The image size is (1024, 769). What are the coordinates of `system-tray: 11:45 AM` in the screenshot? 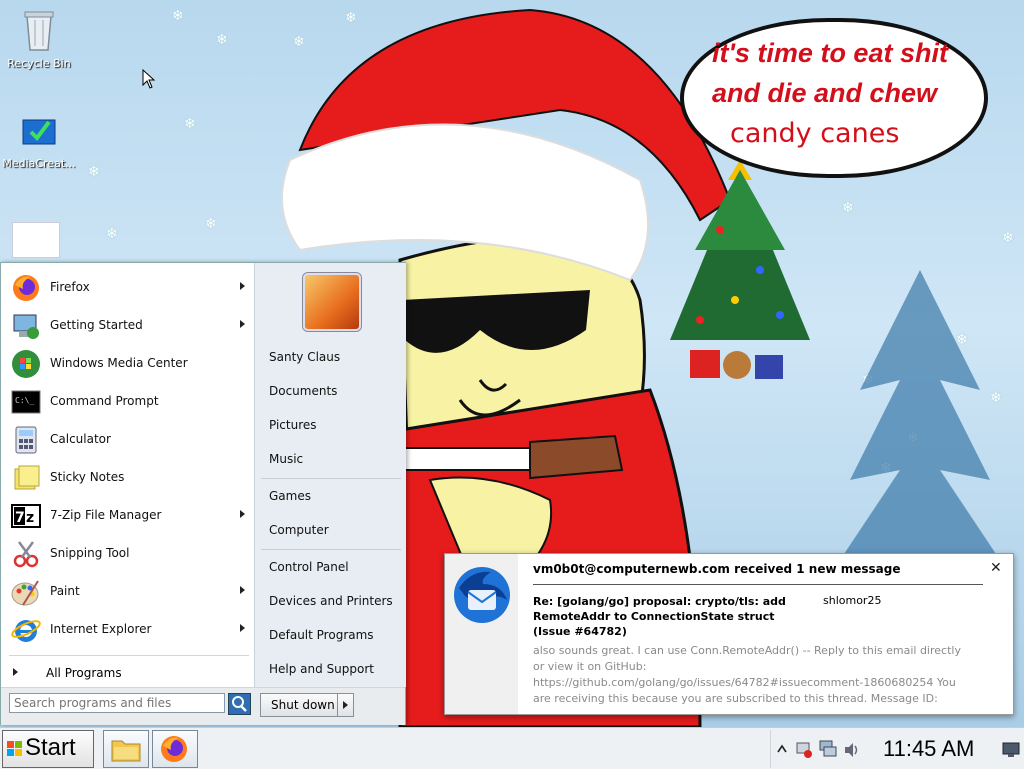 It's located at (897, 749).